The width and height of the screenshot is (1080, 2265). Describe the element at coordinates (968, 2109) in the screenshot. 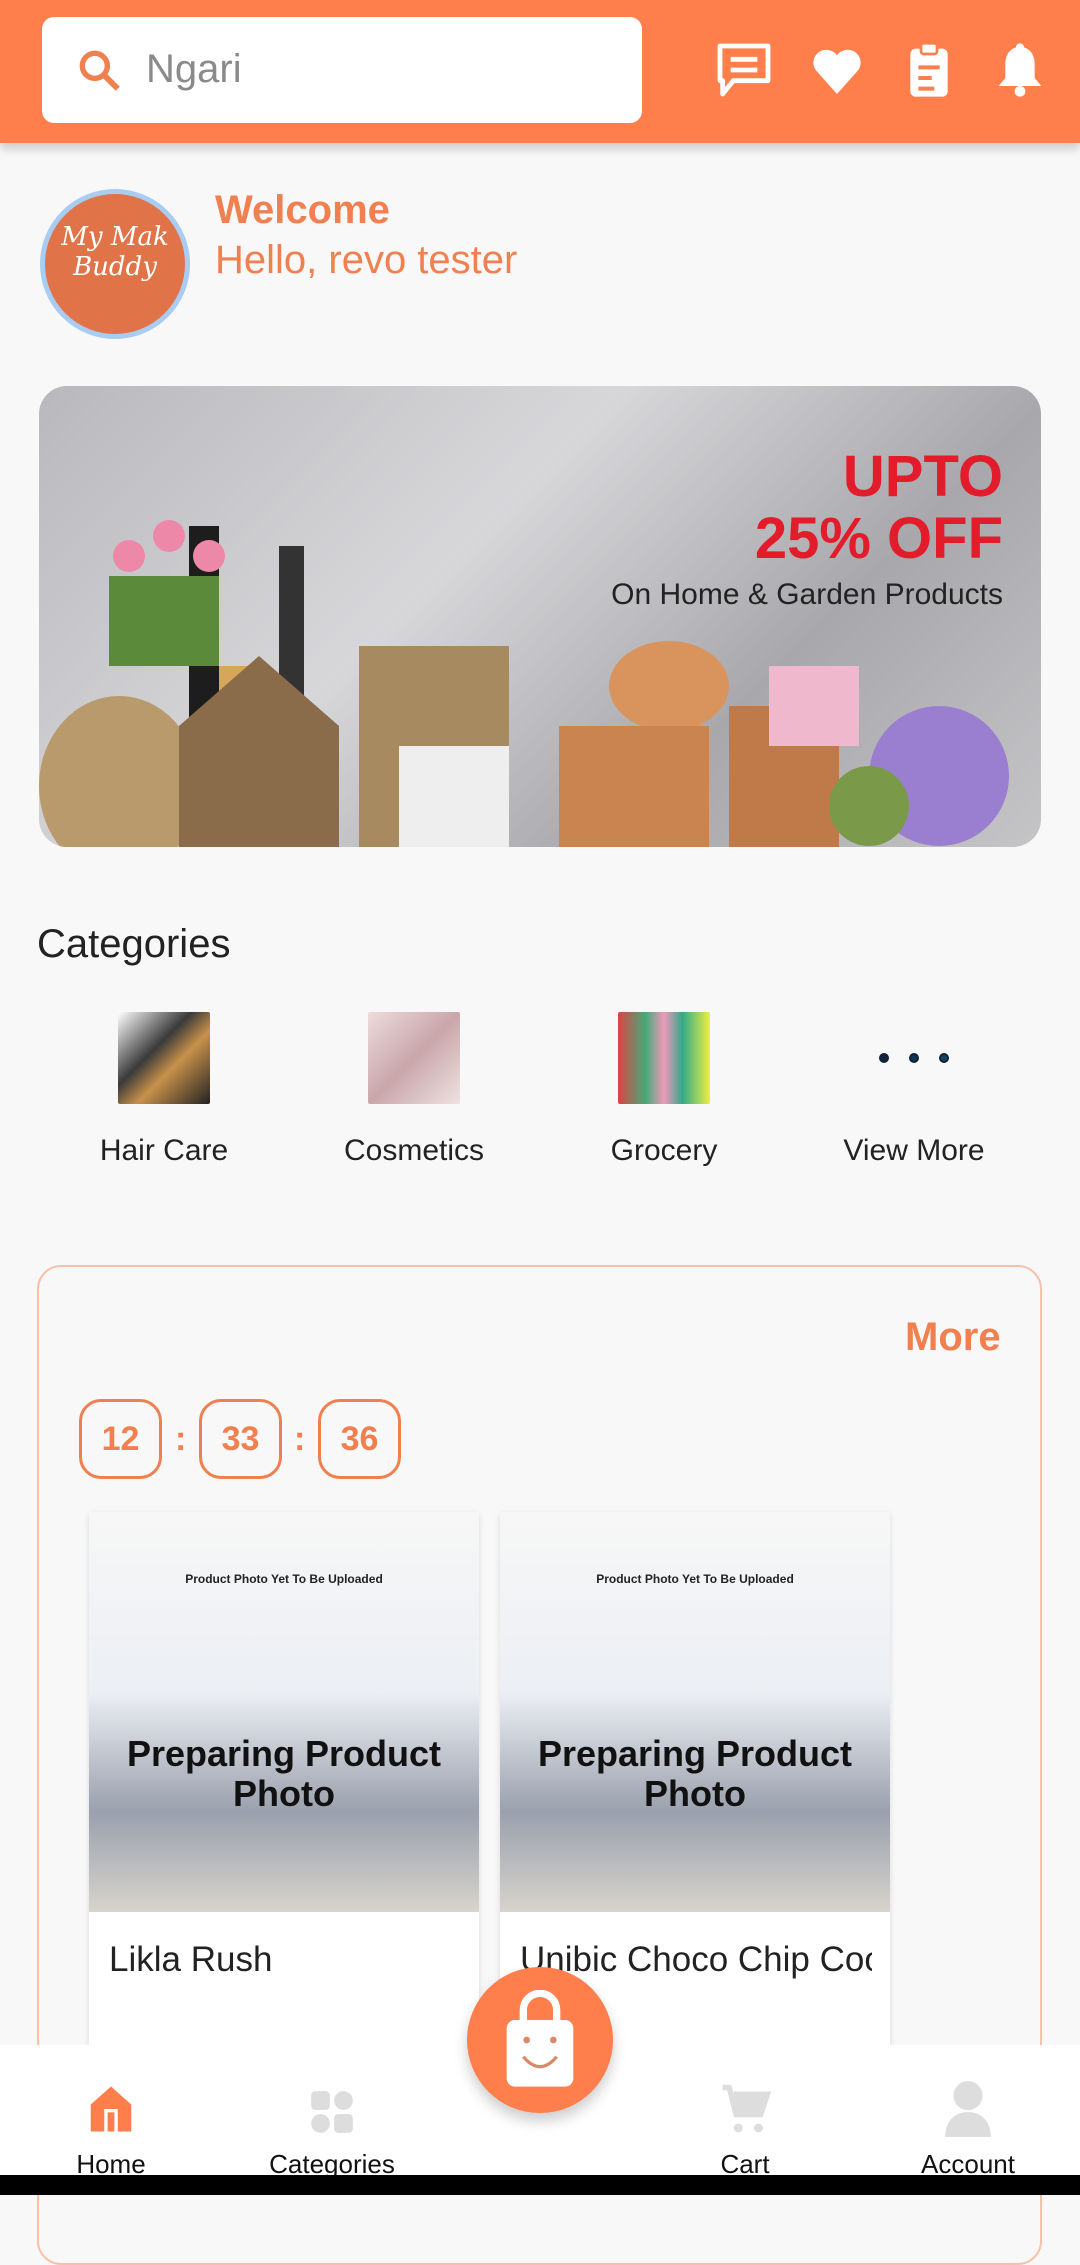

I see `account-icon` at that location.